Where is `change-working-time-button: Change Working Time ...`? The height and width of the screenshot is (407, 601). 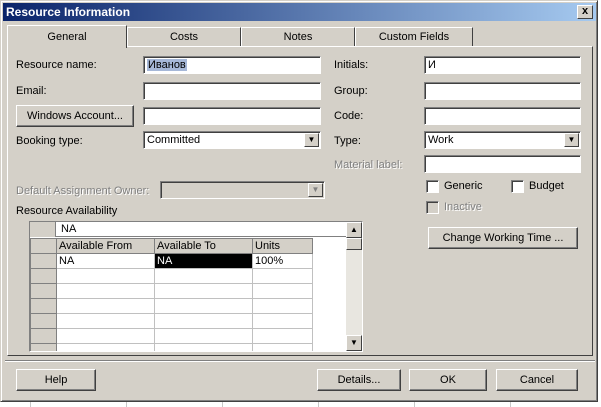
change-working-time-button: Change Working Time ... is located at coordinates (503, 238).